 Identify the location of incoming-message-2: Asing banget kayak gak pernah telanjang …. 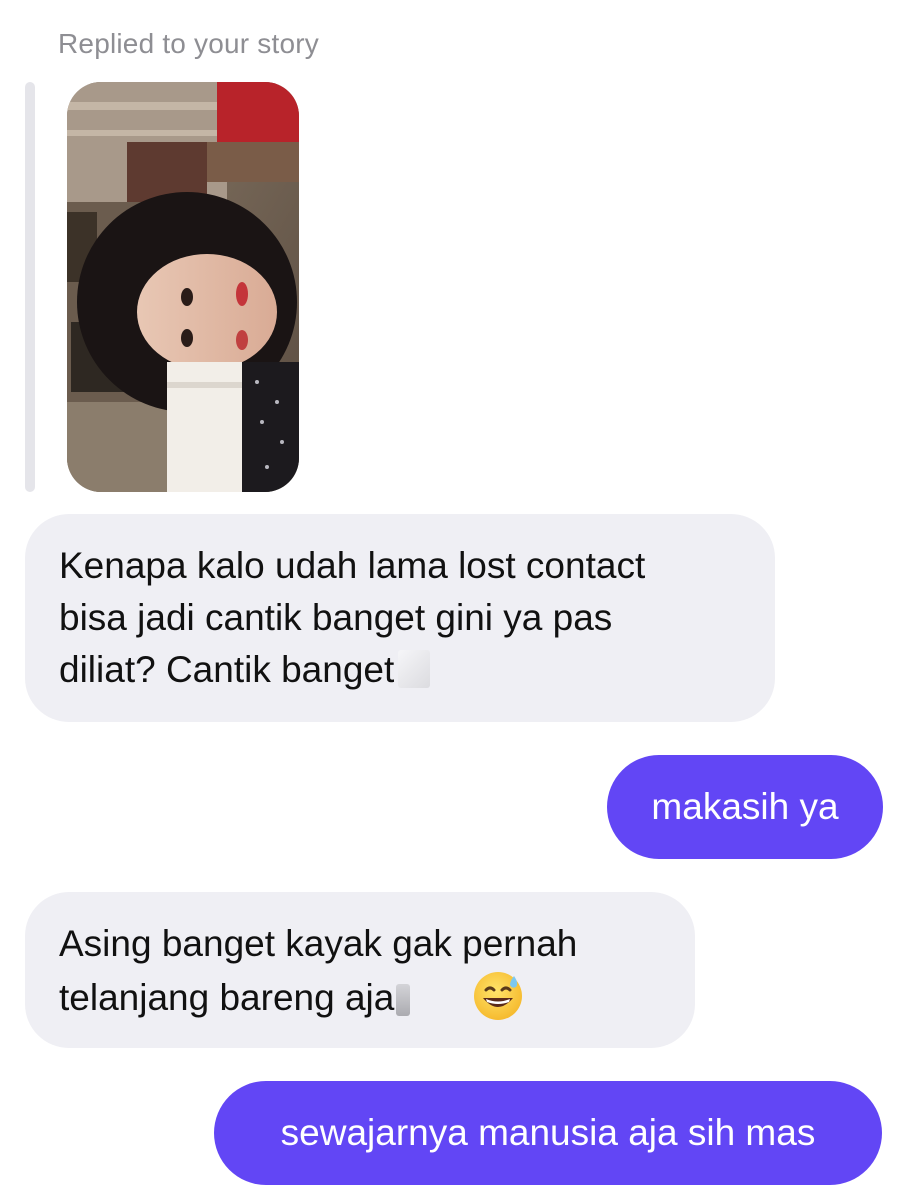
(360, 970).